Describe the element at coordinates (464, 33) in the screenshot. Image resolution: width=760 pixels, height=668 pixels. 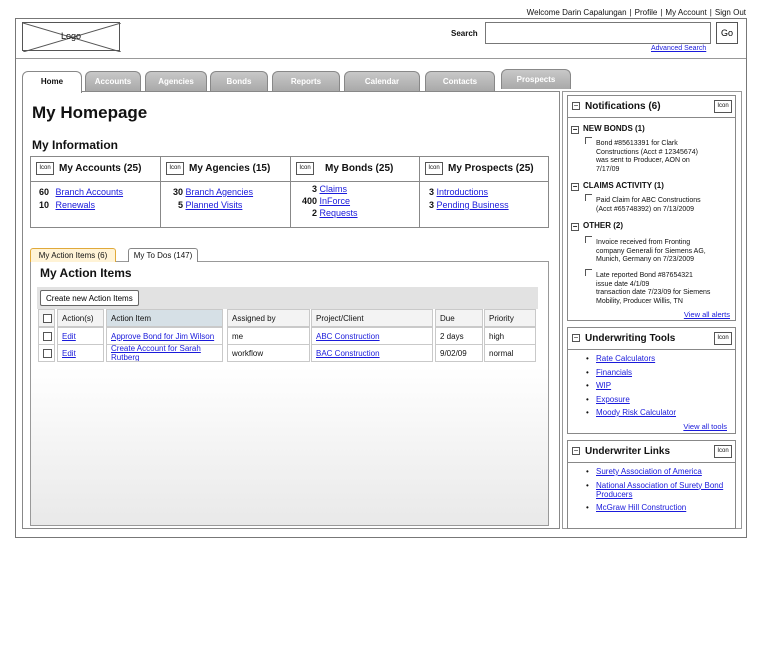
I see `search-label: Search` at that location.